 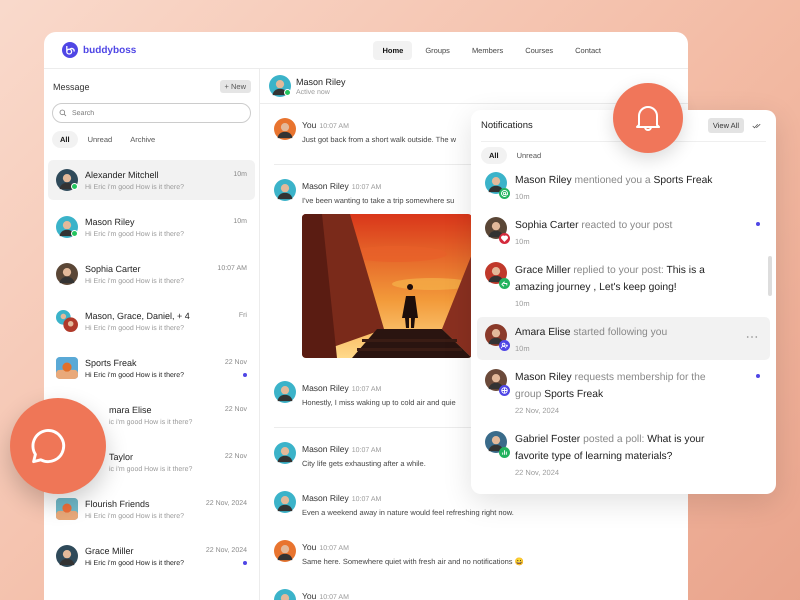 I want to click on group-avatar, so click(x=67, y=321).